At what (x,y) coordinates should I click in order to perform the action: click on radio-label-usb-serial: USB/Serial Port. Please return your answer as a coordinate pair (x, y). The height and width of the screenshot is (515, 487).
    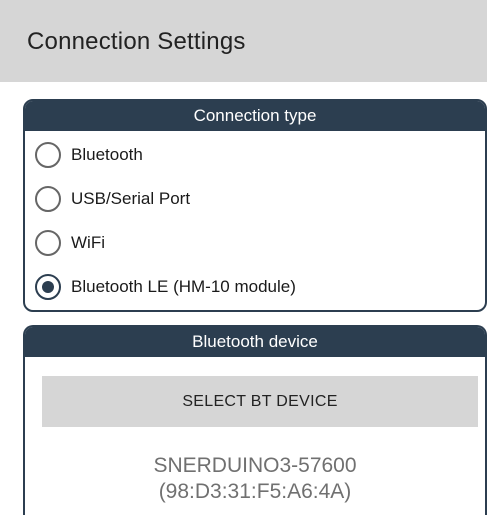
    Looking at the image, I should click on (131, 198).